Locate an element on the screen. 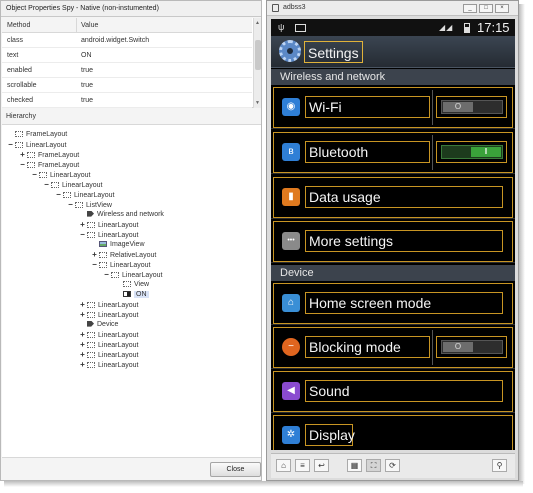 This screenshot has height=493, width=533. tree-node: FrameLayout is located at coordinates (37, 135).